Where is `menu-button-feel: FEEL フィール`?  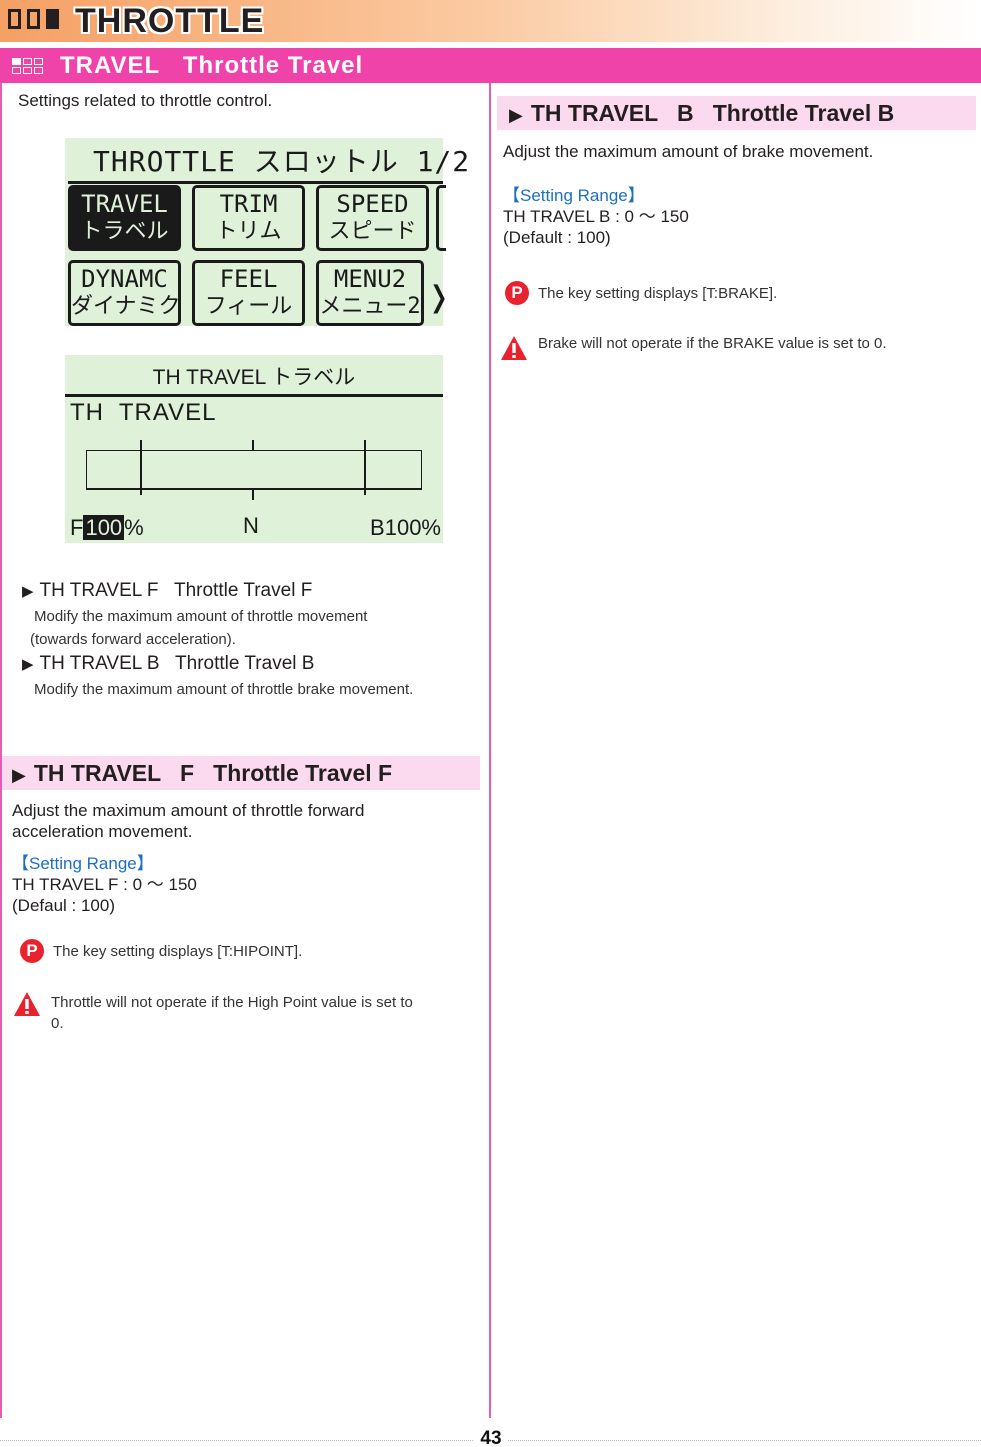
menu-button-feel: FEEL フィール is located at coordinates (248, 293).